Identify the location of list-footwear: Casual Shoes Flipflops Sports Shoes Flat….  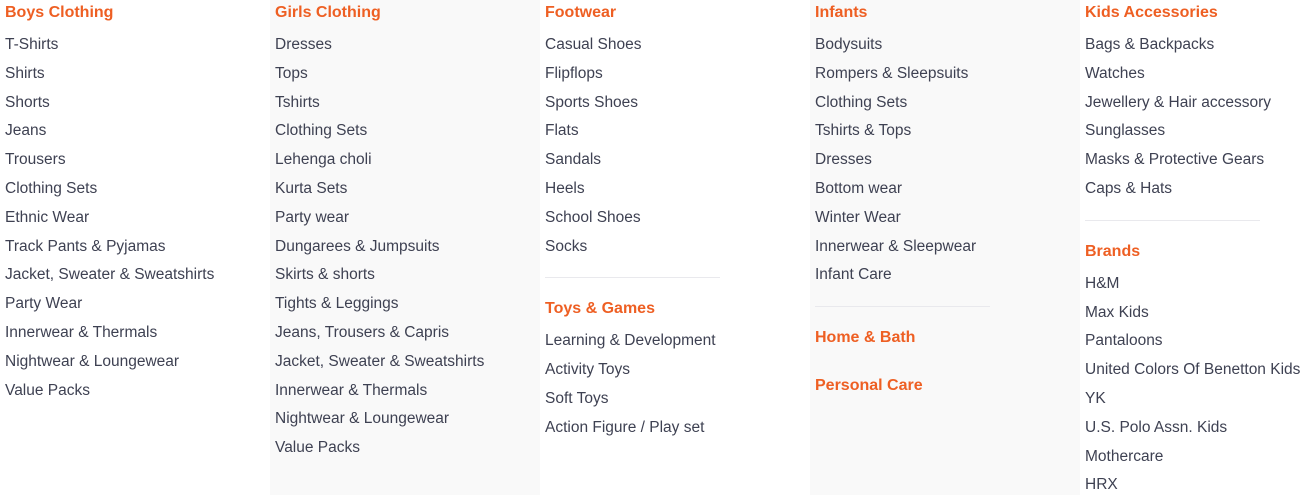
(677, 146).